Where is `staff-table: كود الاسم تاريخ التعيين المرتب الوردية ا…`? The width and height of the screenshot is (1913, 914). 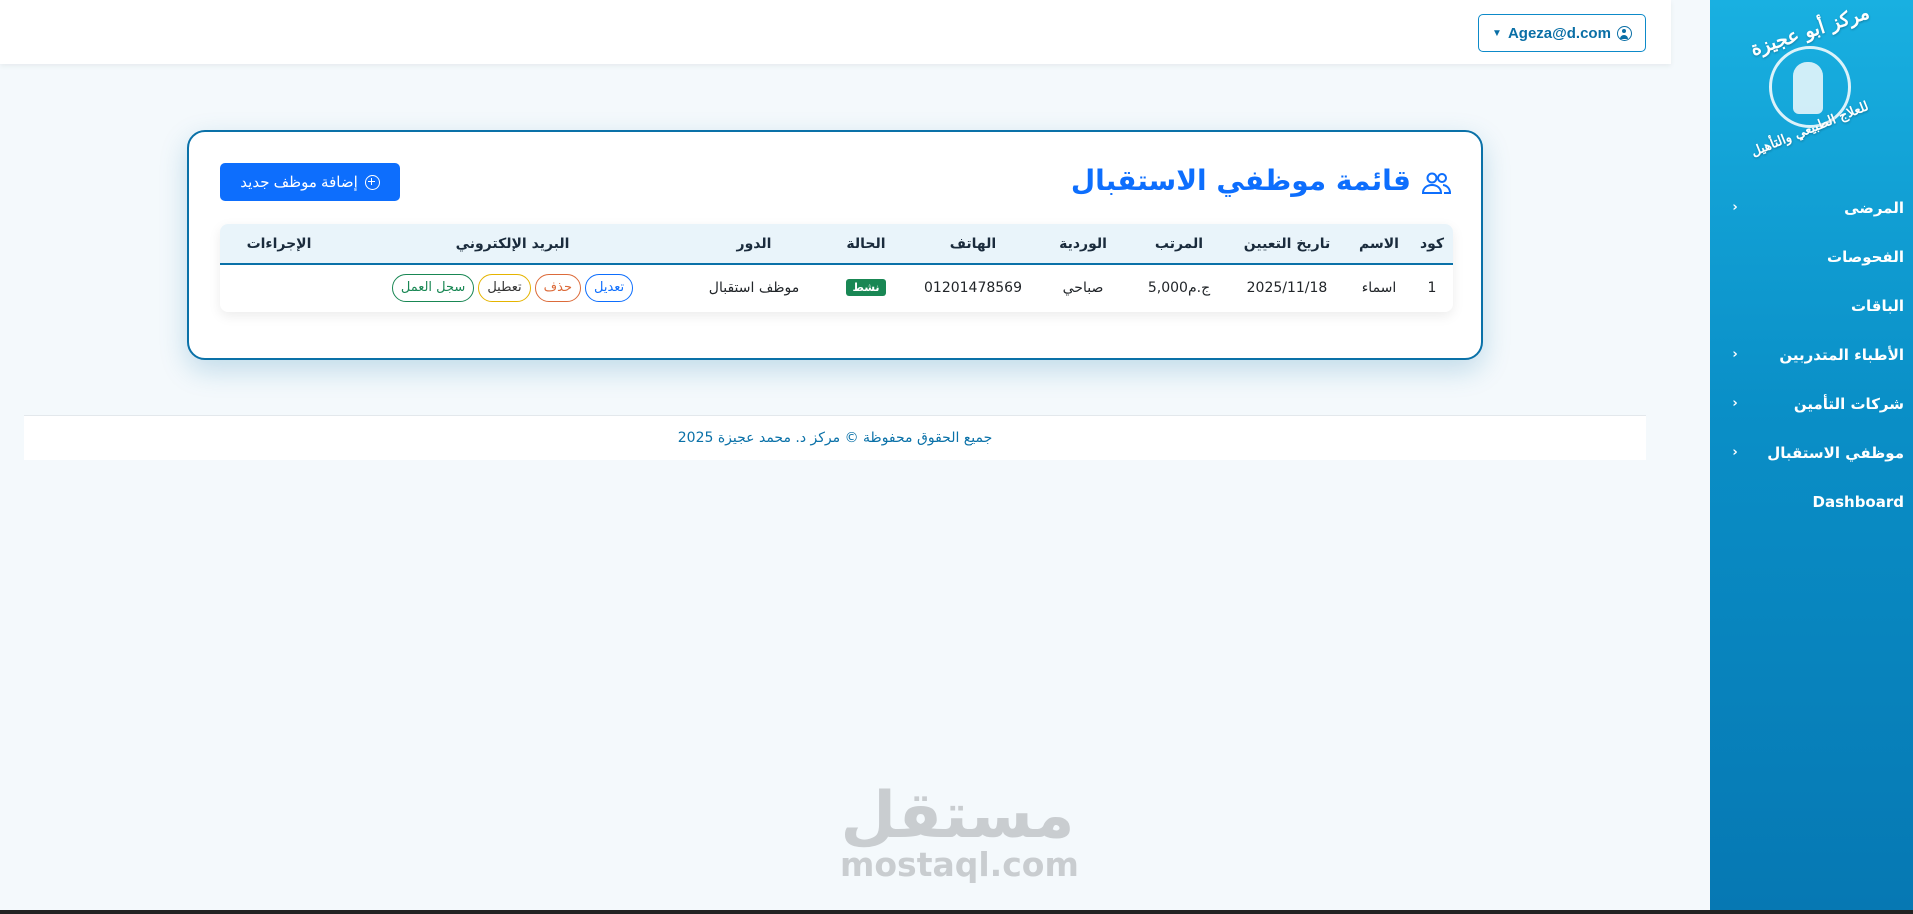 staff-table: كود الاسم تاريخ التعيين المرتب الوردية ا… is located at coordinates (836, 268).